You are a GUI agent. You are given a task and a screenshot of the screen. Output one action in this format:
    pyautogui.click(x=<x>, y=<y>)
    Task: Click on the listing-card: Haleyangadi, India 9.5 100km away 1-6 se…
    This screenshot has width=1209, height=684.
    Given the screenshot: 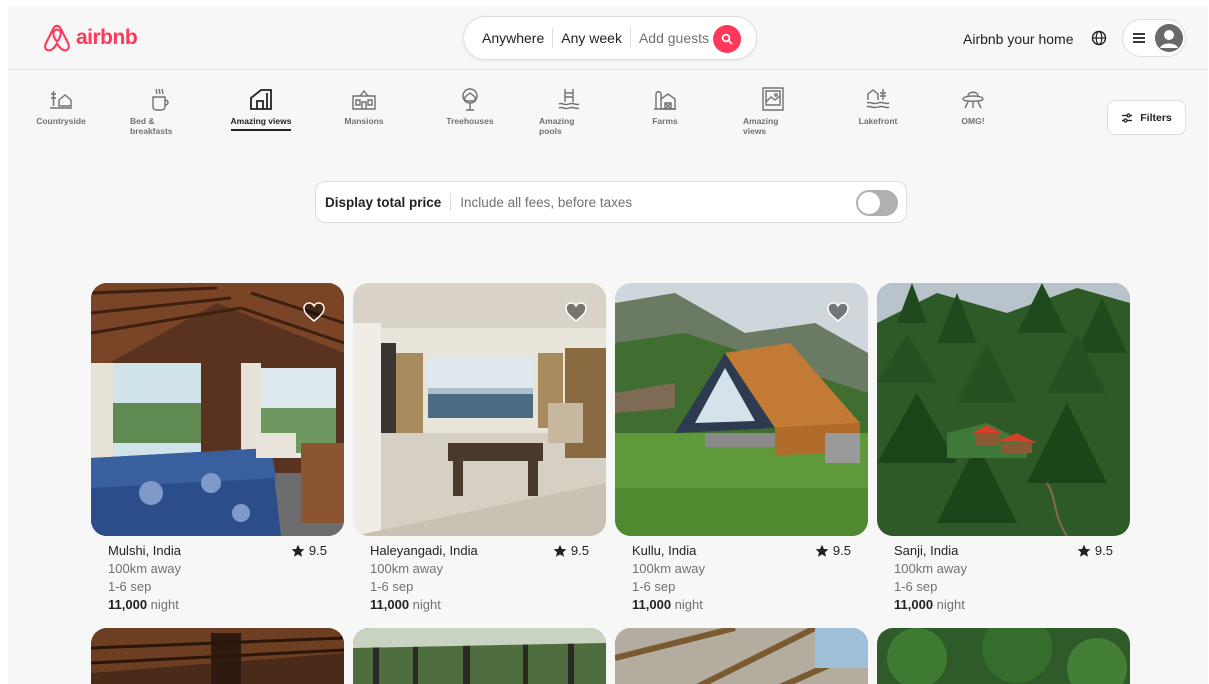 What is the action you would take?
    pyautogui.click(x=479, y=448)
    